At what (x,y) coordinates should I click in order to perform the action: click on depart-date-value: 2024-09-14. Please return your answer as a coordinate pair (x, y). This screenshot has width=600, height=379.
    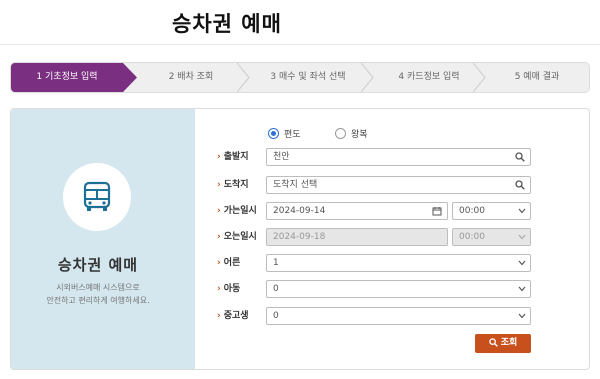
    Looking at the image, I should click on (299, 211).